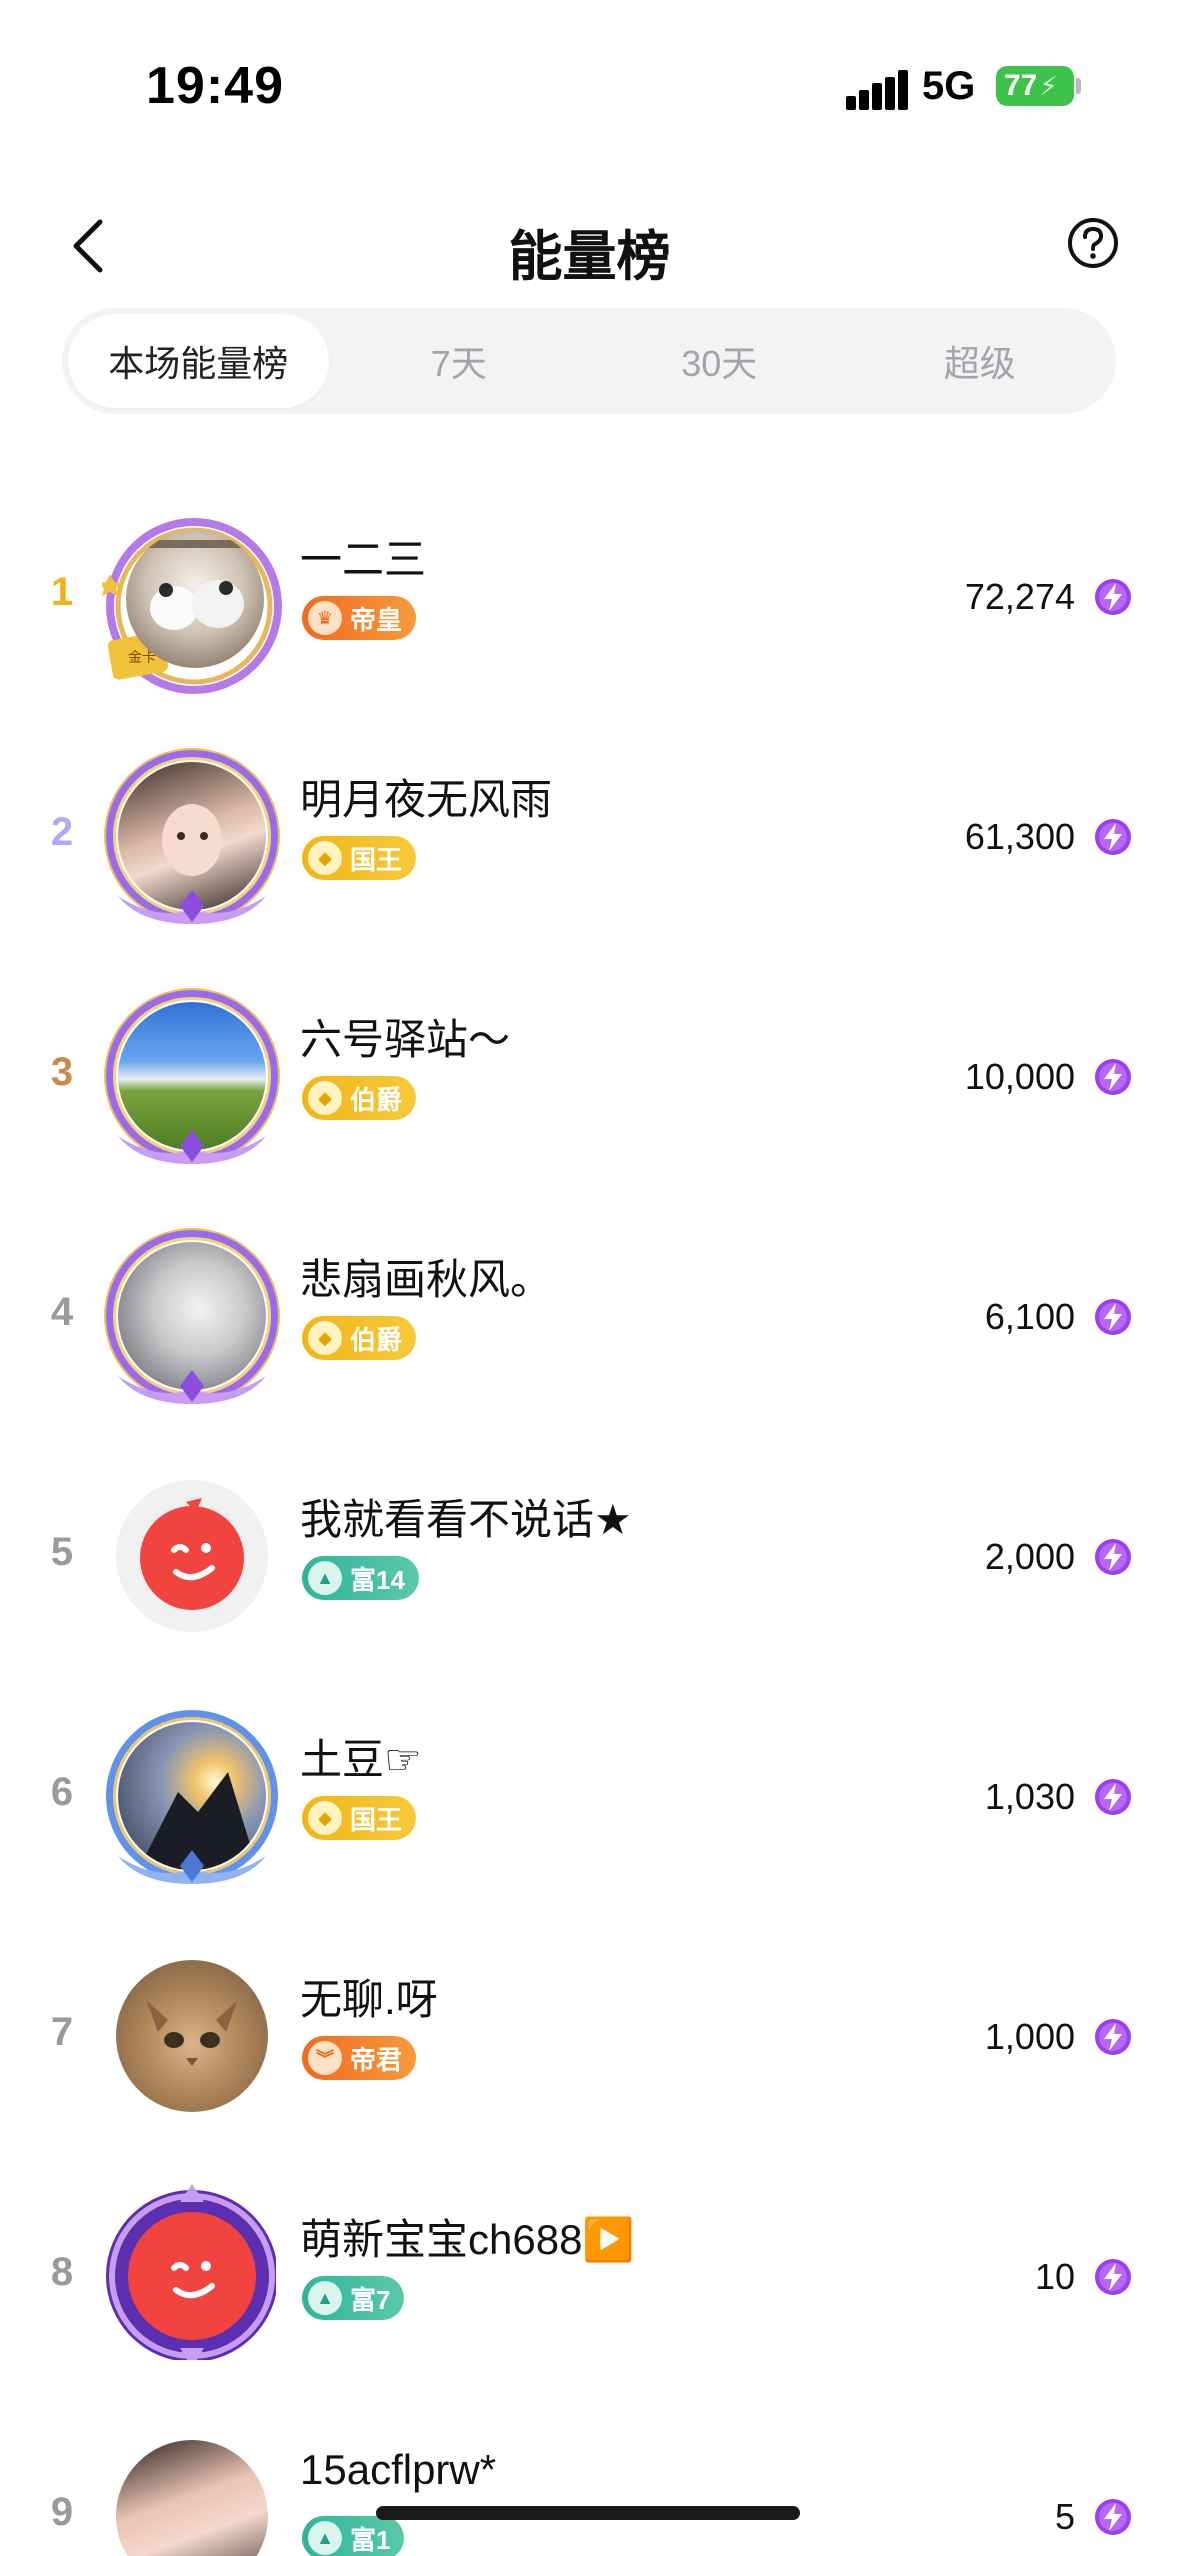 The image size is (1179, 2556). I want to click on question-mark-icon, so click(1093, 243).